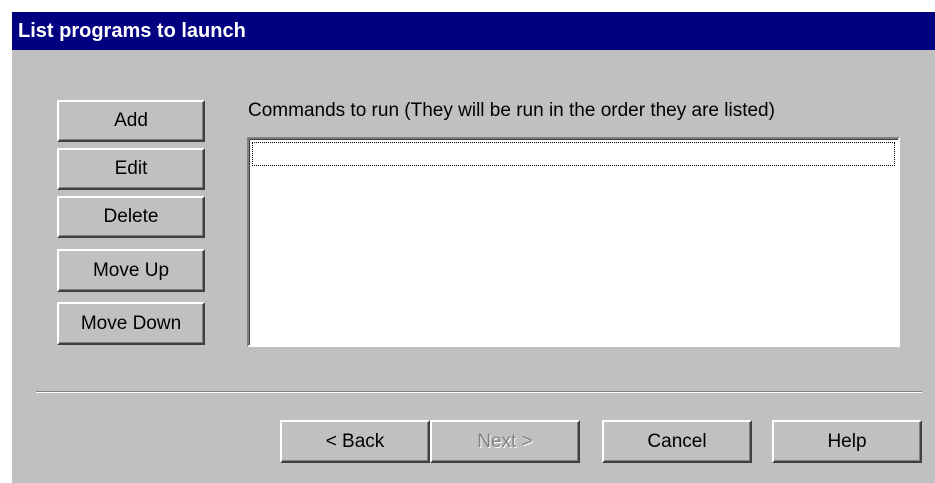 The height and width of the screenshot is (483, 935). I want to click on cancel-button: Cancel, so click(677, 441).